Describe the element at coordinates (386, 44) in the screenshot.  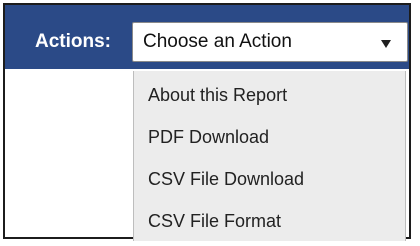
I see `chevron-down-icon` at that location.